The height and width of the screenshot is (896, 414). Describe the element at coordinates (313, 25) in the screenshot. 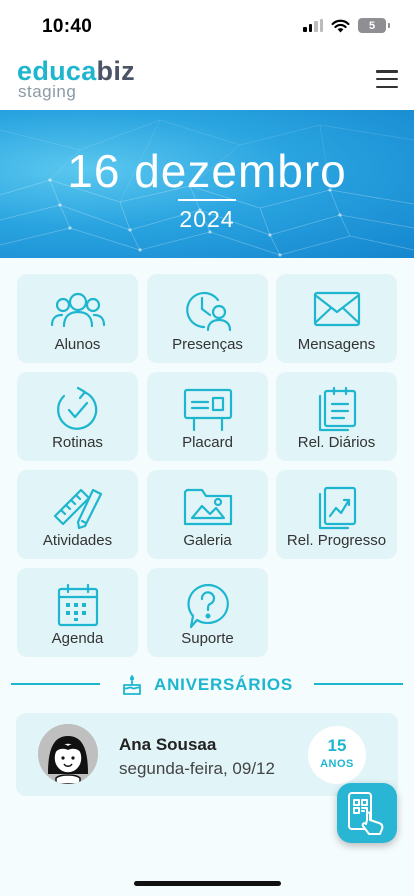

I see `signal-icon` at that location.